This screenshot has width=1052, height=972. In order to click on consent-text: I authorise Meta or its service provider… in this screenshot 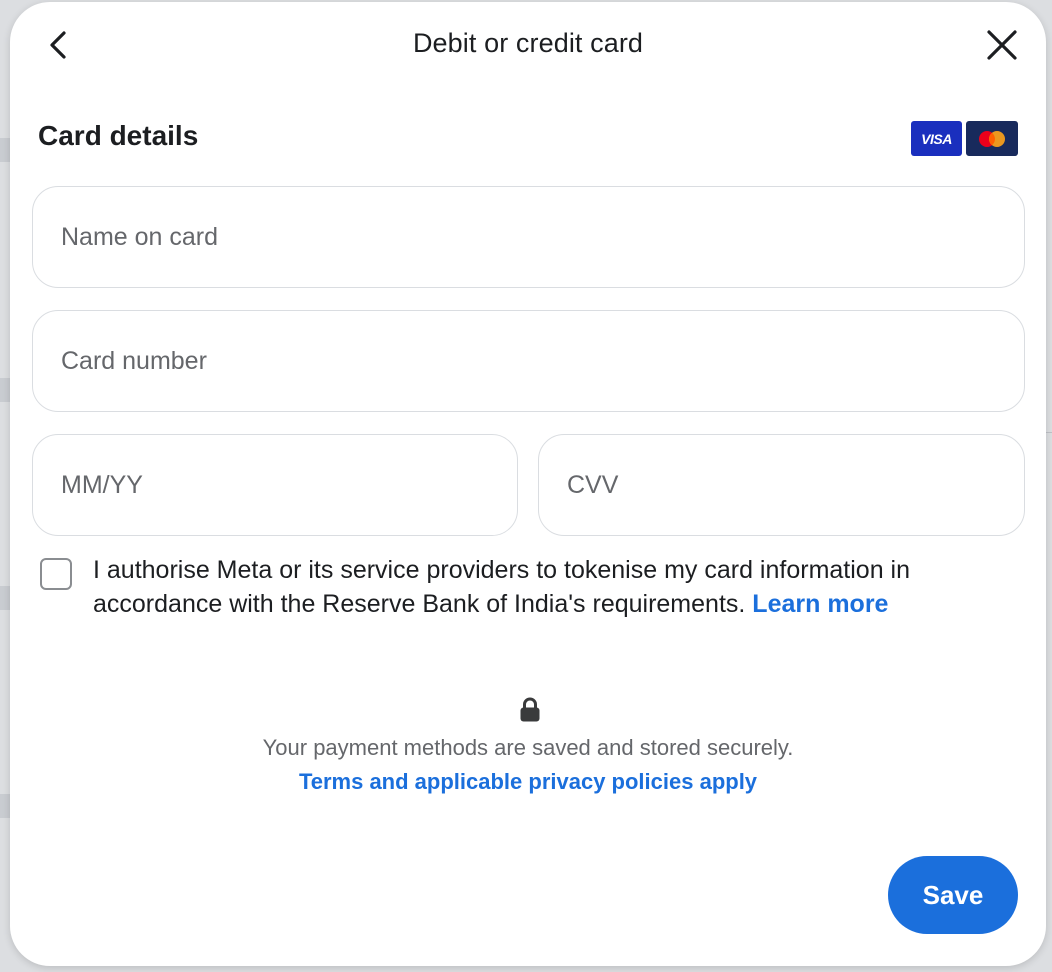, I will do `click(553, 587)`.